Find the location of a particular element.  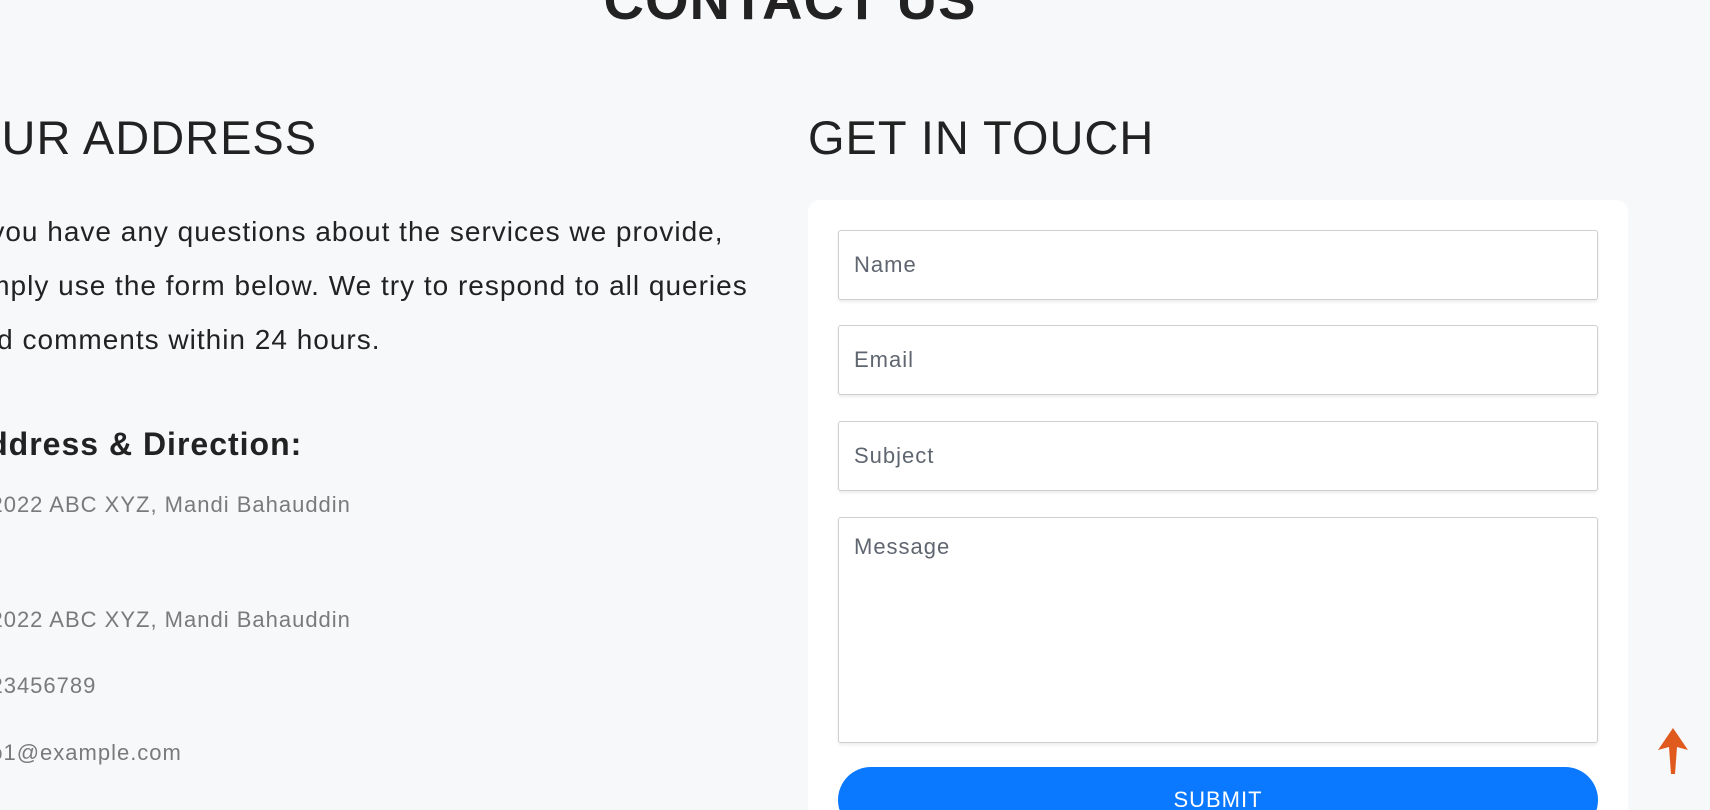

address-line-2: 462022 ABC XYZ, Mandi Bahauddin is located at coordinates (175, 619).